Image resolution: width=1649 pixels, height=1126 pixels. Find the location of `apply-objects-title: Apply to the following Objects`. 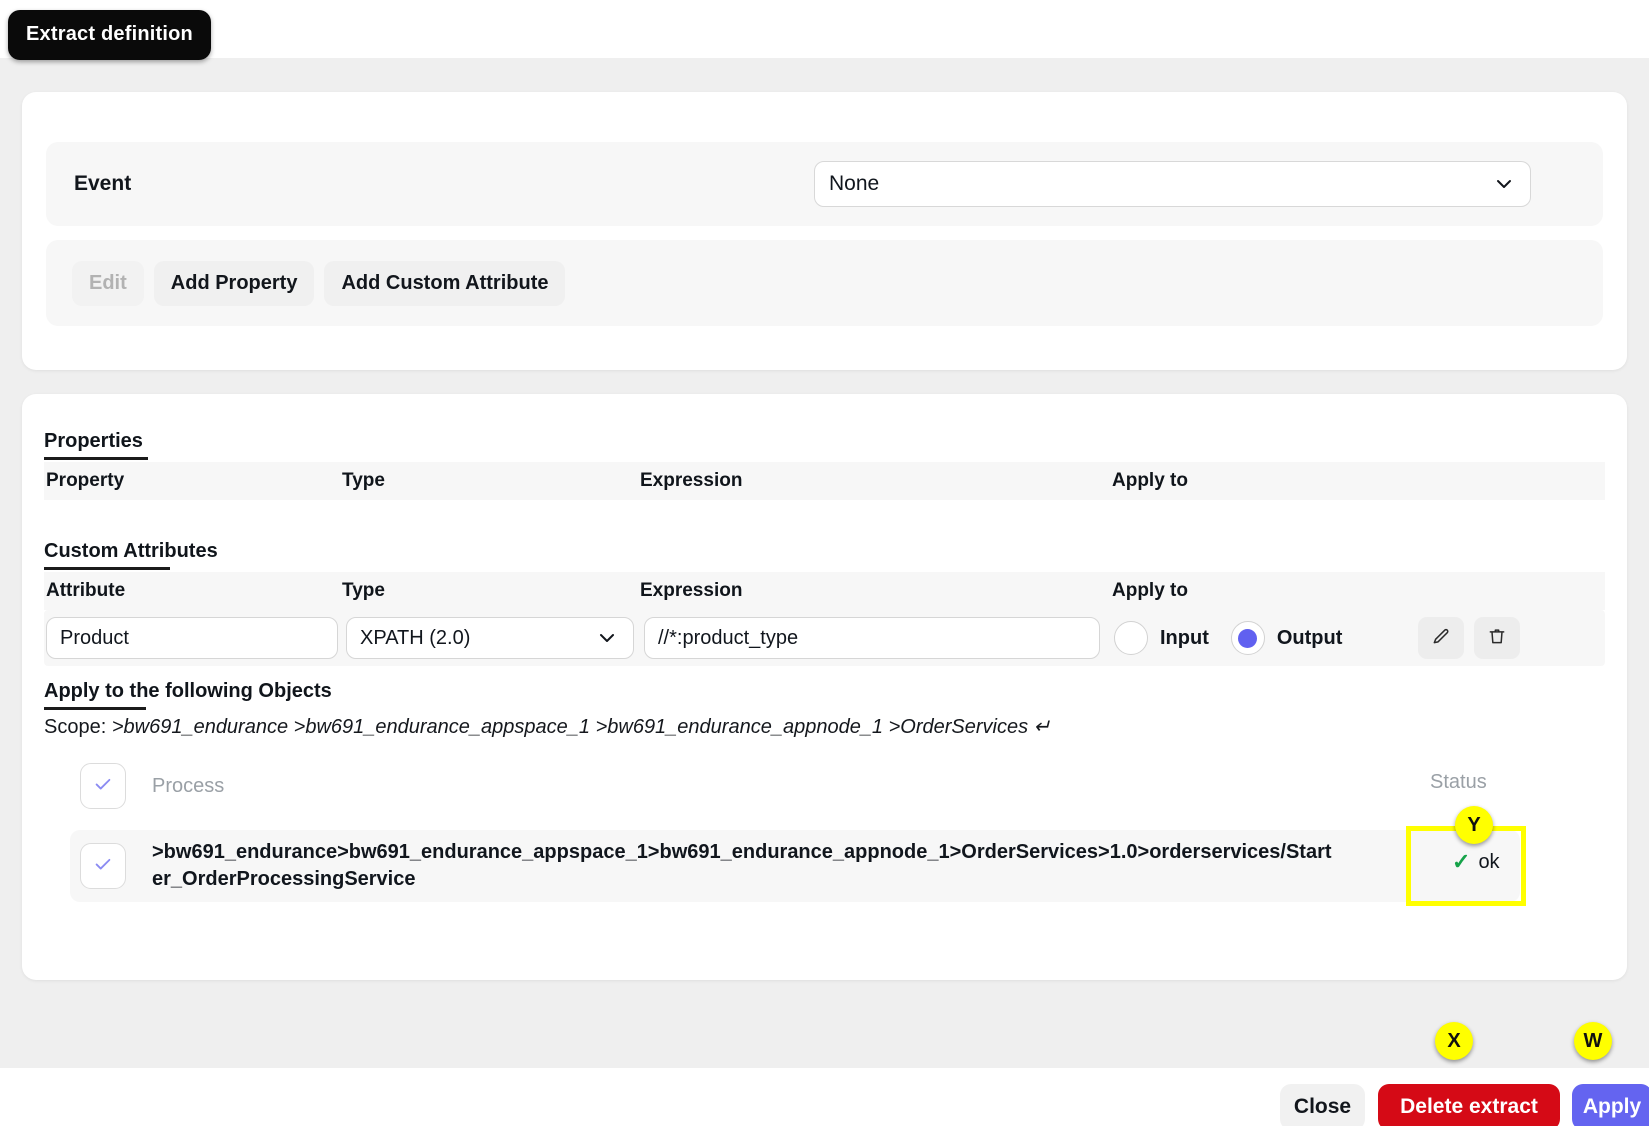

apply-objects-title: Apply to the following Objects is located at coordinates (188, 691).